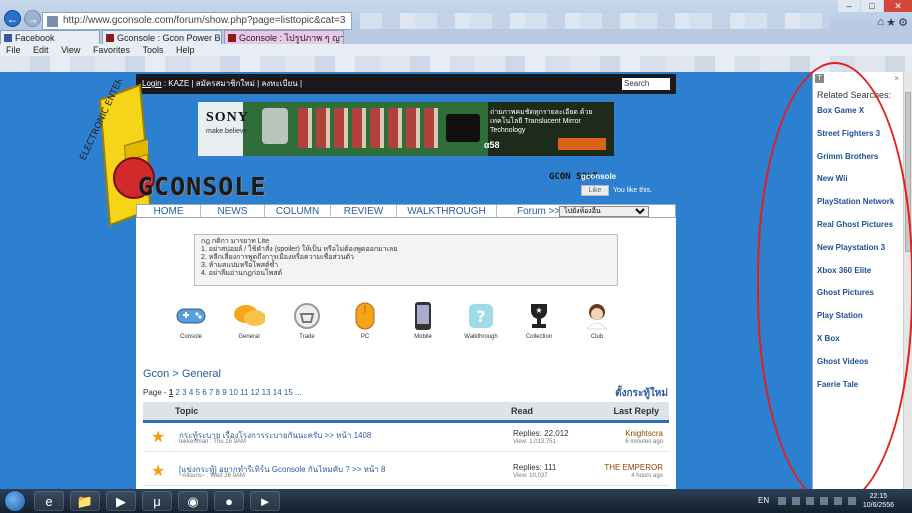 The image size is (912, 513). I want to click on maximize-icon: □, so click(872, 6).